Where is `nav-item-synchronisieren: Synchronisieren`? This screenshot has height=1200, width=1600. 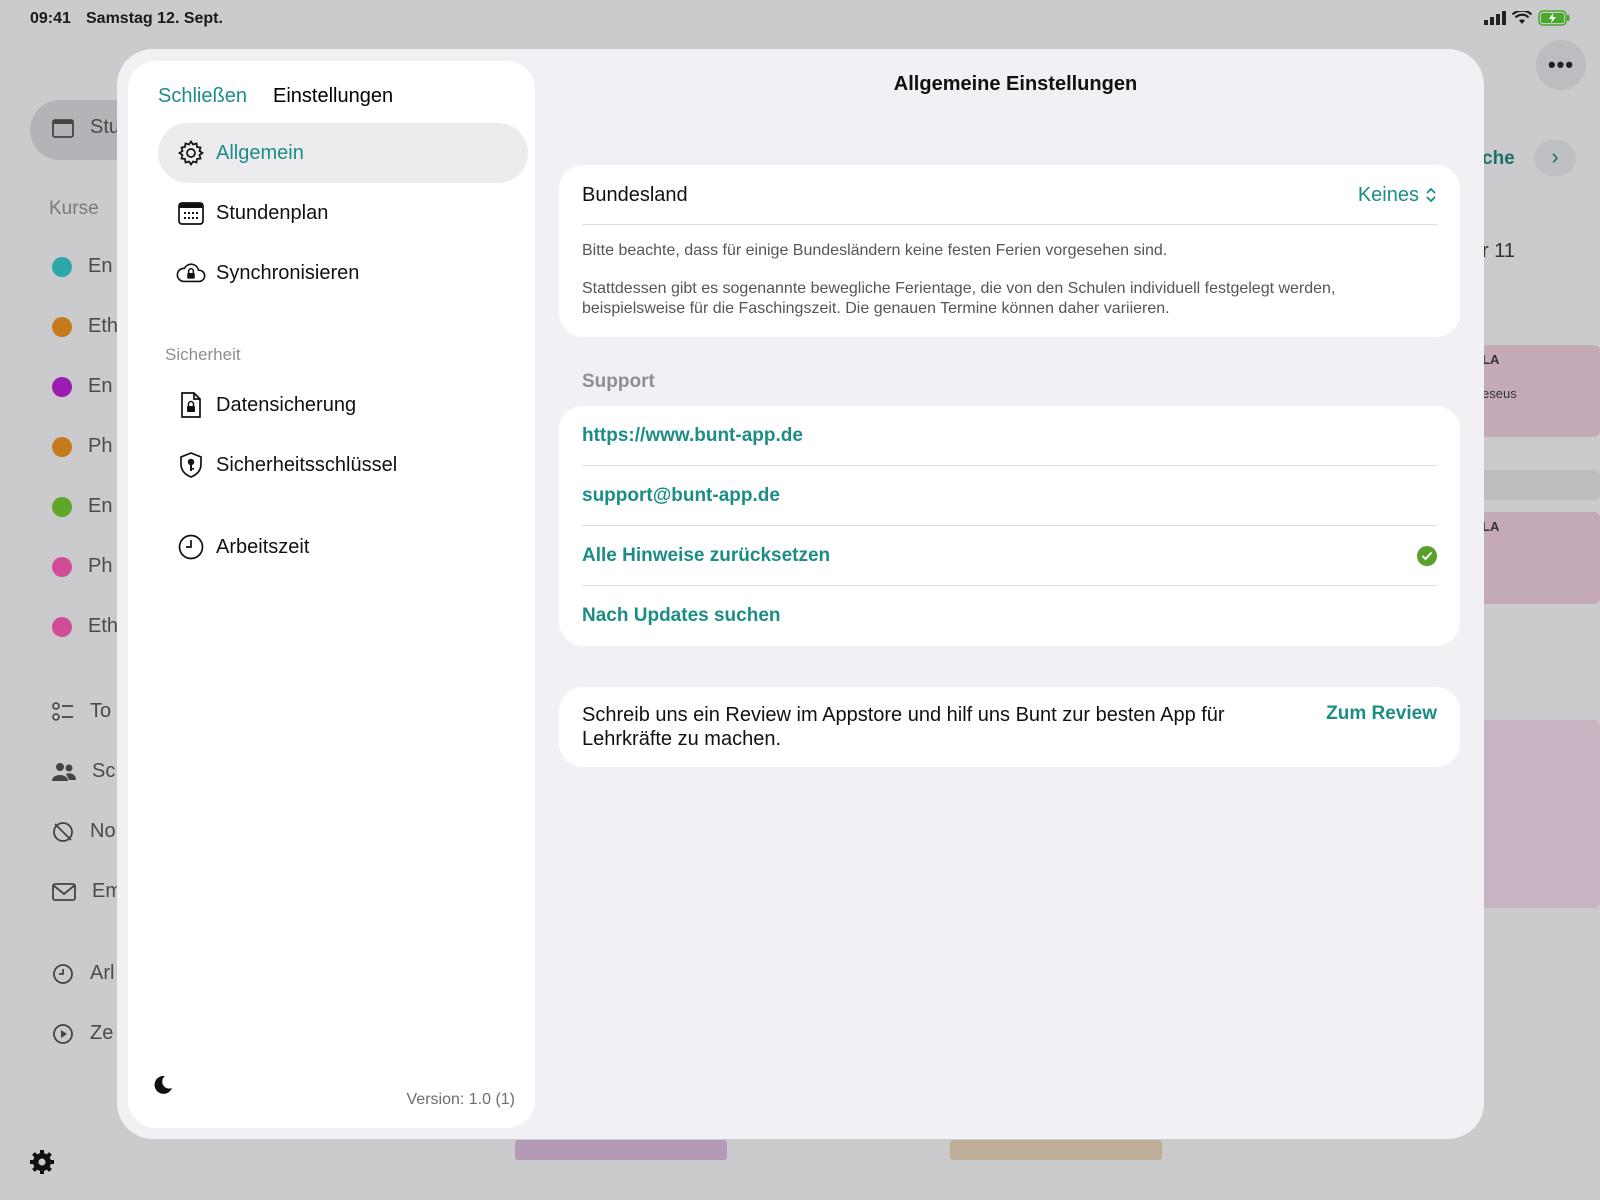
nav-item-synchronisieren: Synchronisieren is located at coordinates (343, 273).